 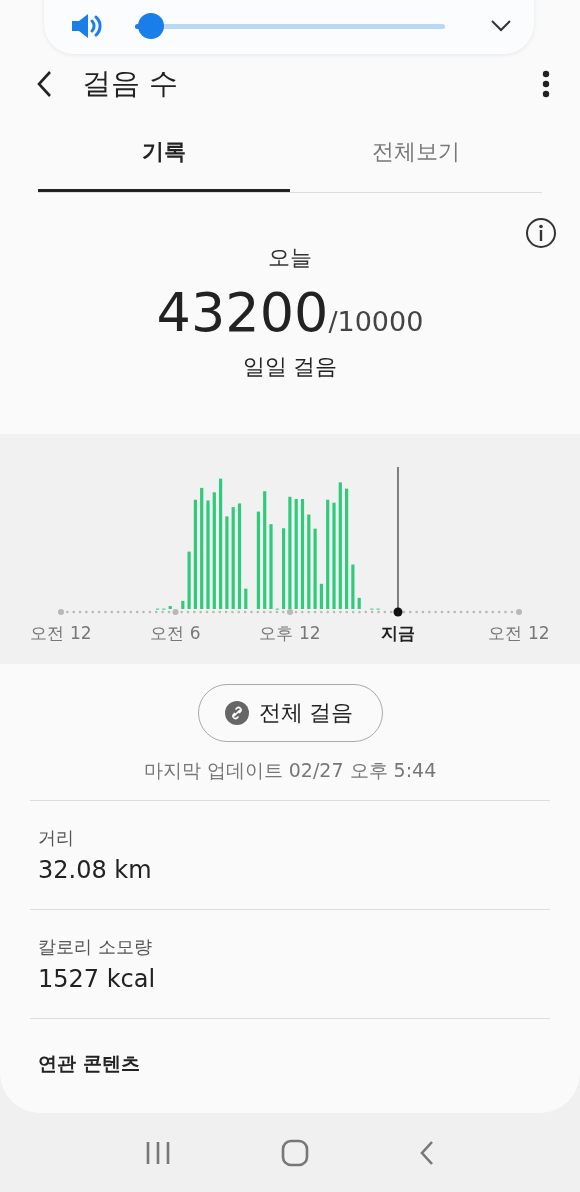 What do you see at coordinates (56, 838) in the screenshot?
I see `stat-label: 거리` at bounding box center [56, 838].